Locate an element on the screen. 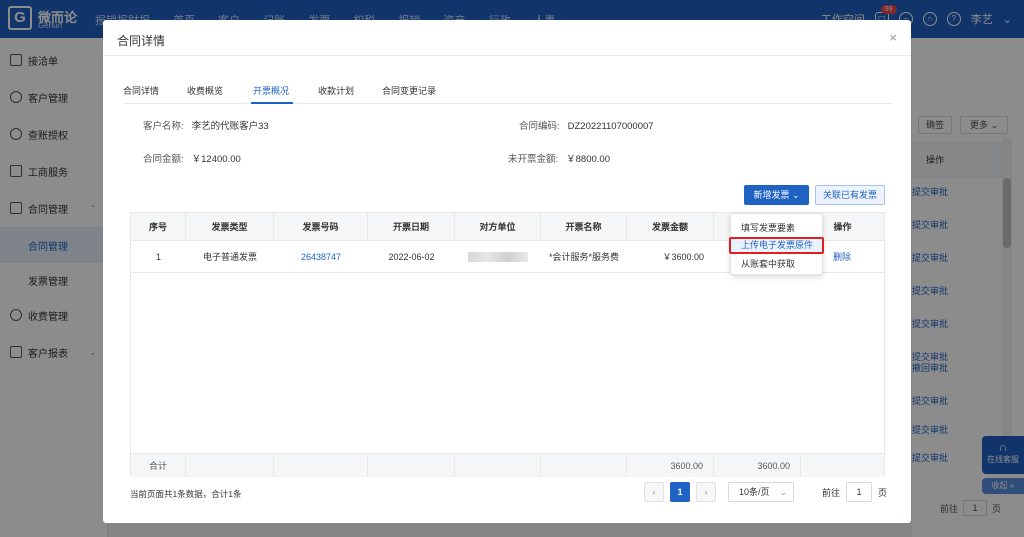 This screenshot has height=537, width=1024. column-header: 发票类型 is located at coordinates (230, 226).